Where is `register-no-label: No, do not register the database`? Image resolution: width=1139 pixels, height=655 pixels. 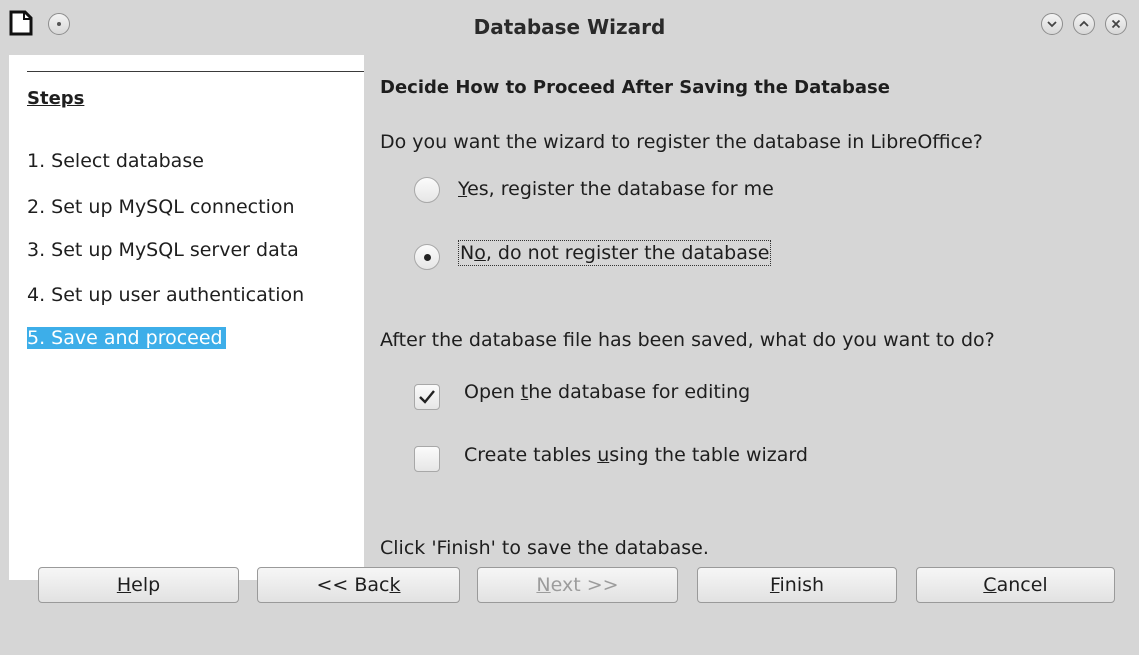
register-no-label: No, do not register the database is located at coordinates (614, 253).